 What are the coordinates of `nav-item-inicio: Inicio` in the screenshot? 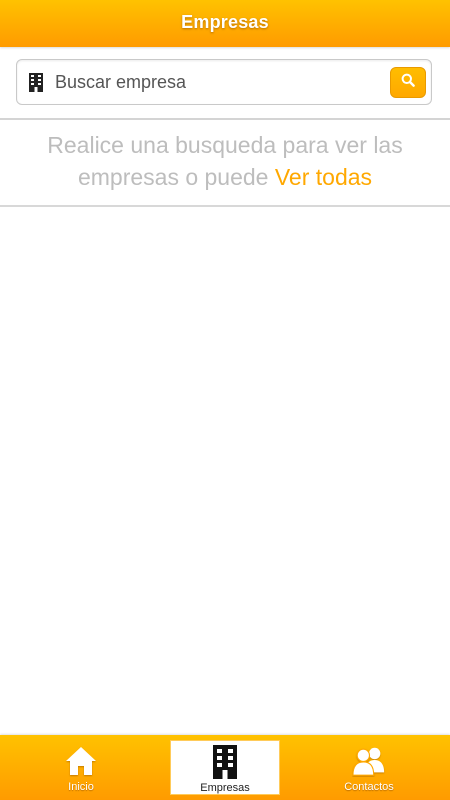 It's located at (81, 767).